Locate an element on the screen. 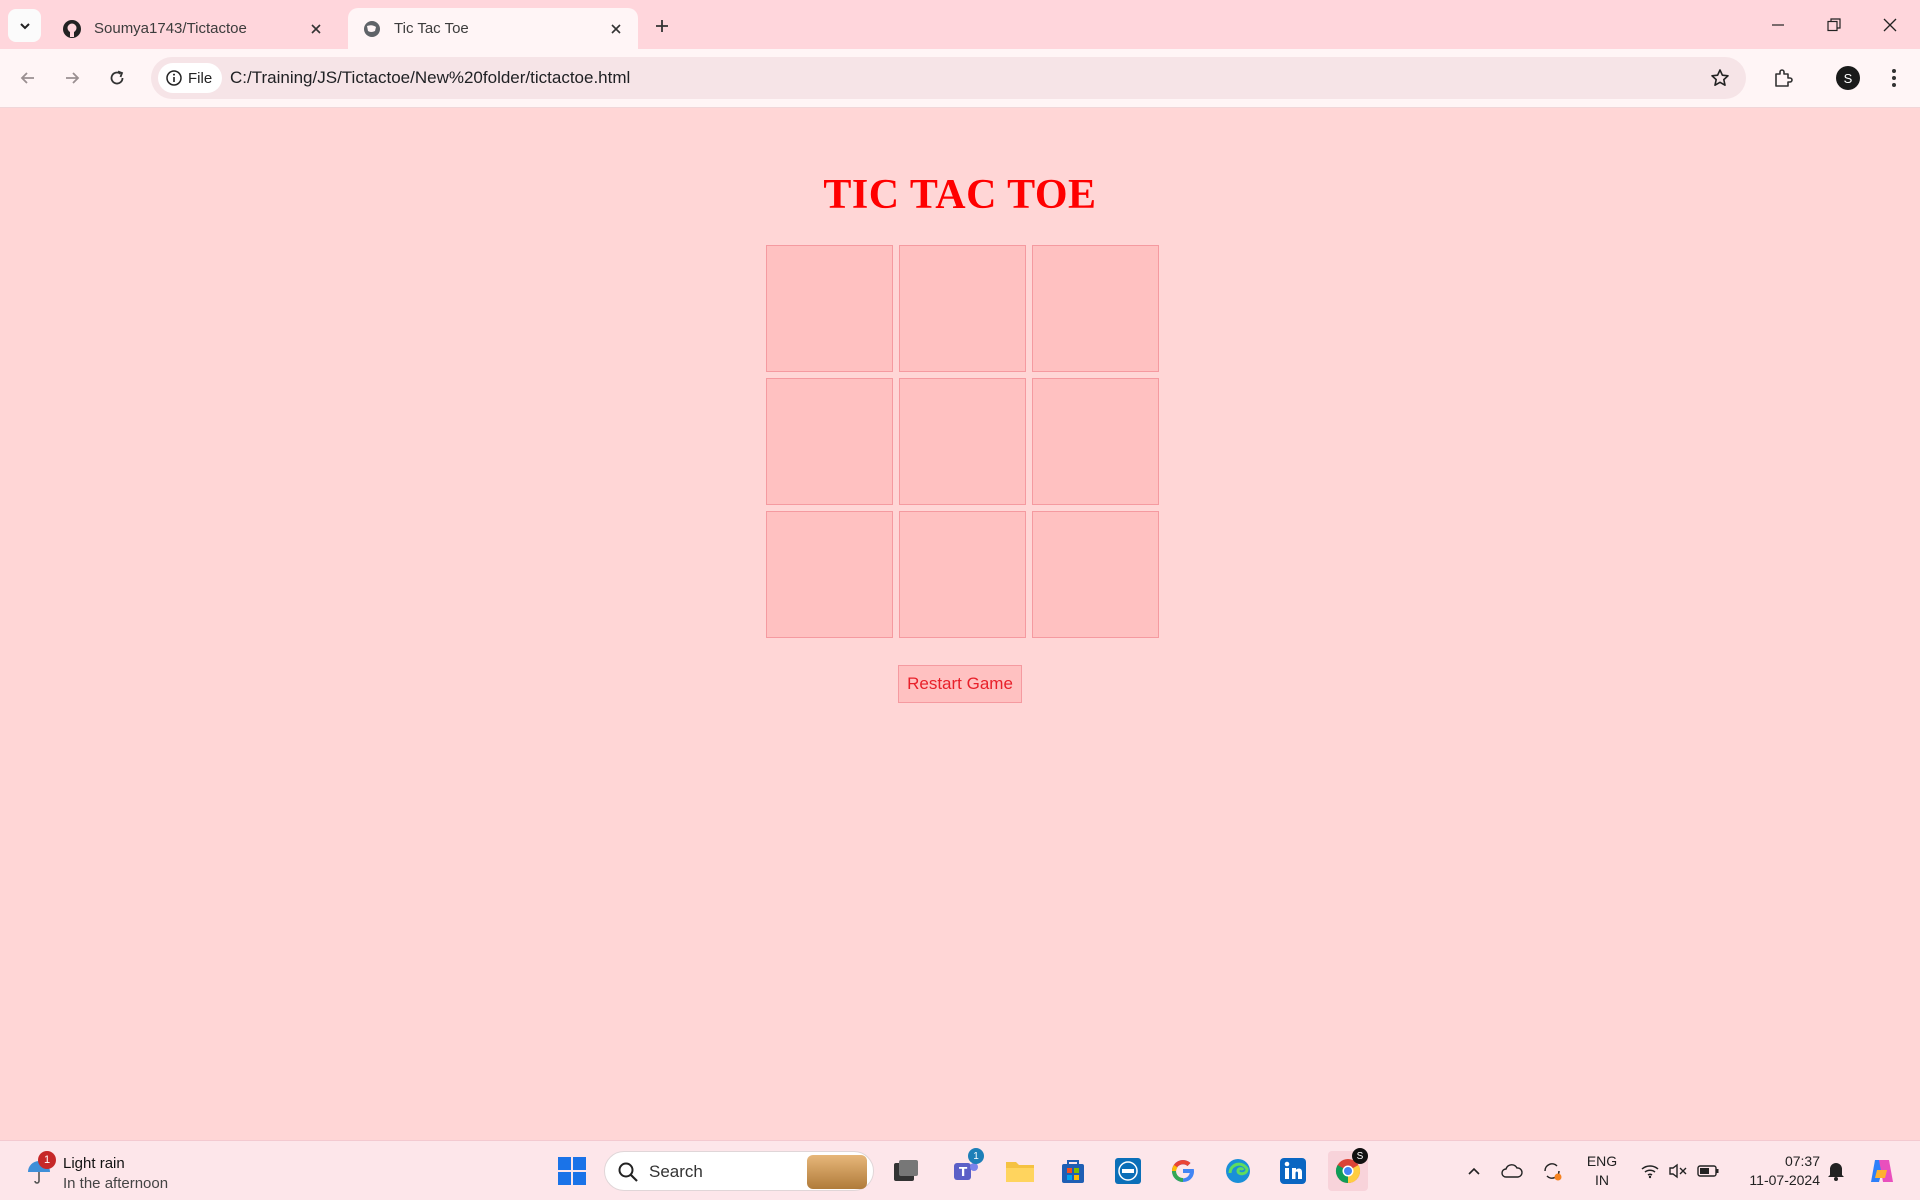 This screenshot has width=1920, height=1200. linkedin-button is located at coordinates (1293, 1171).